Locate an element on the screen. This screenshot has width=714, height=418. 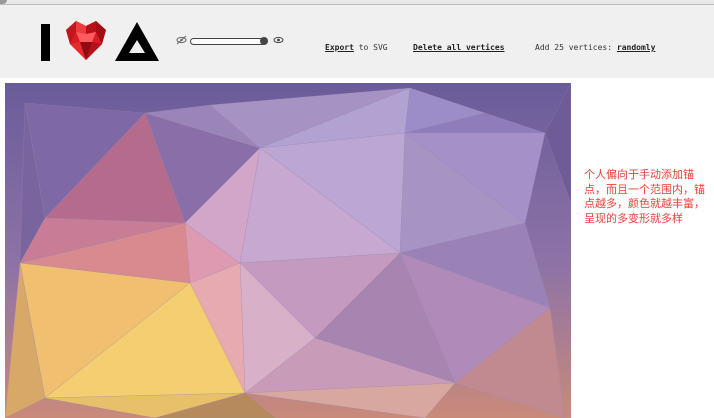
delete-command: Delete all vertices is located at coordinates (459, 47).